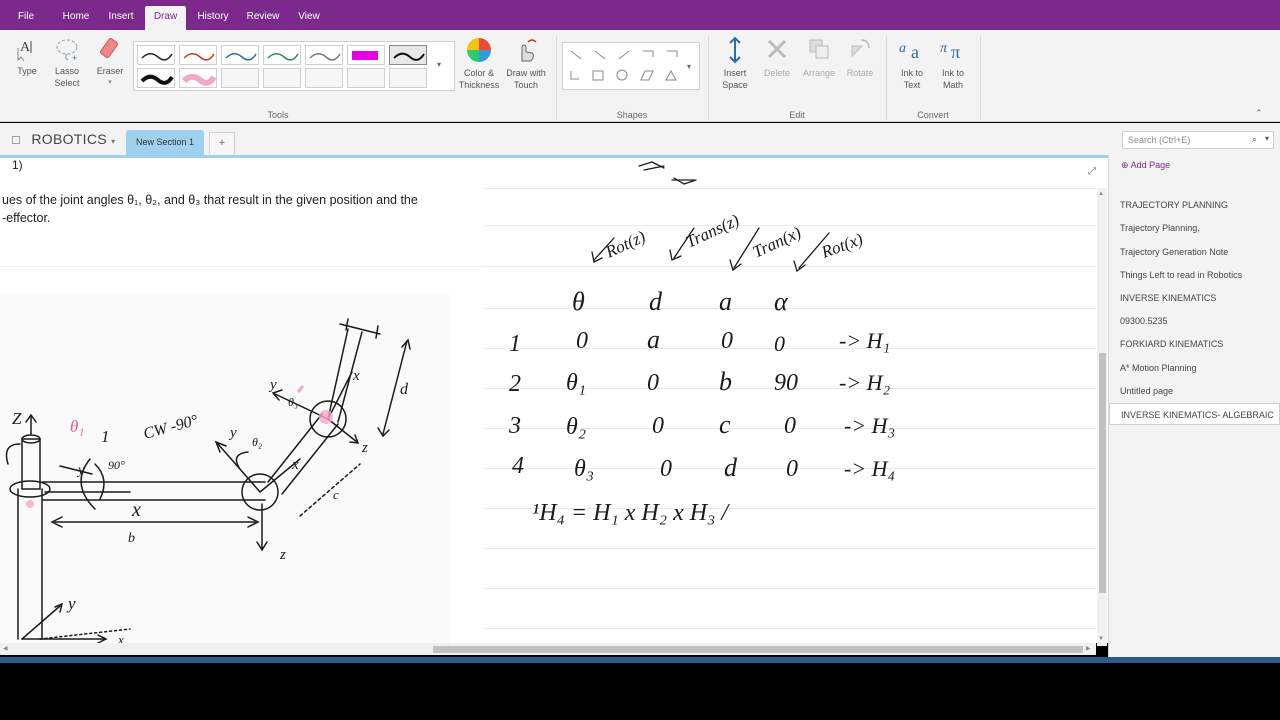  I want to click on type-cursor-icon: A, so click(24, 51).